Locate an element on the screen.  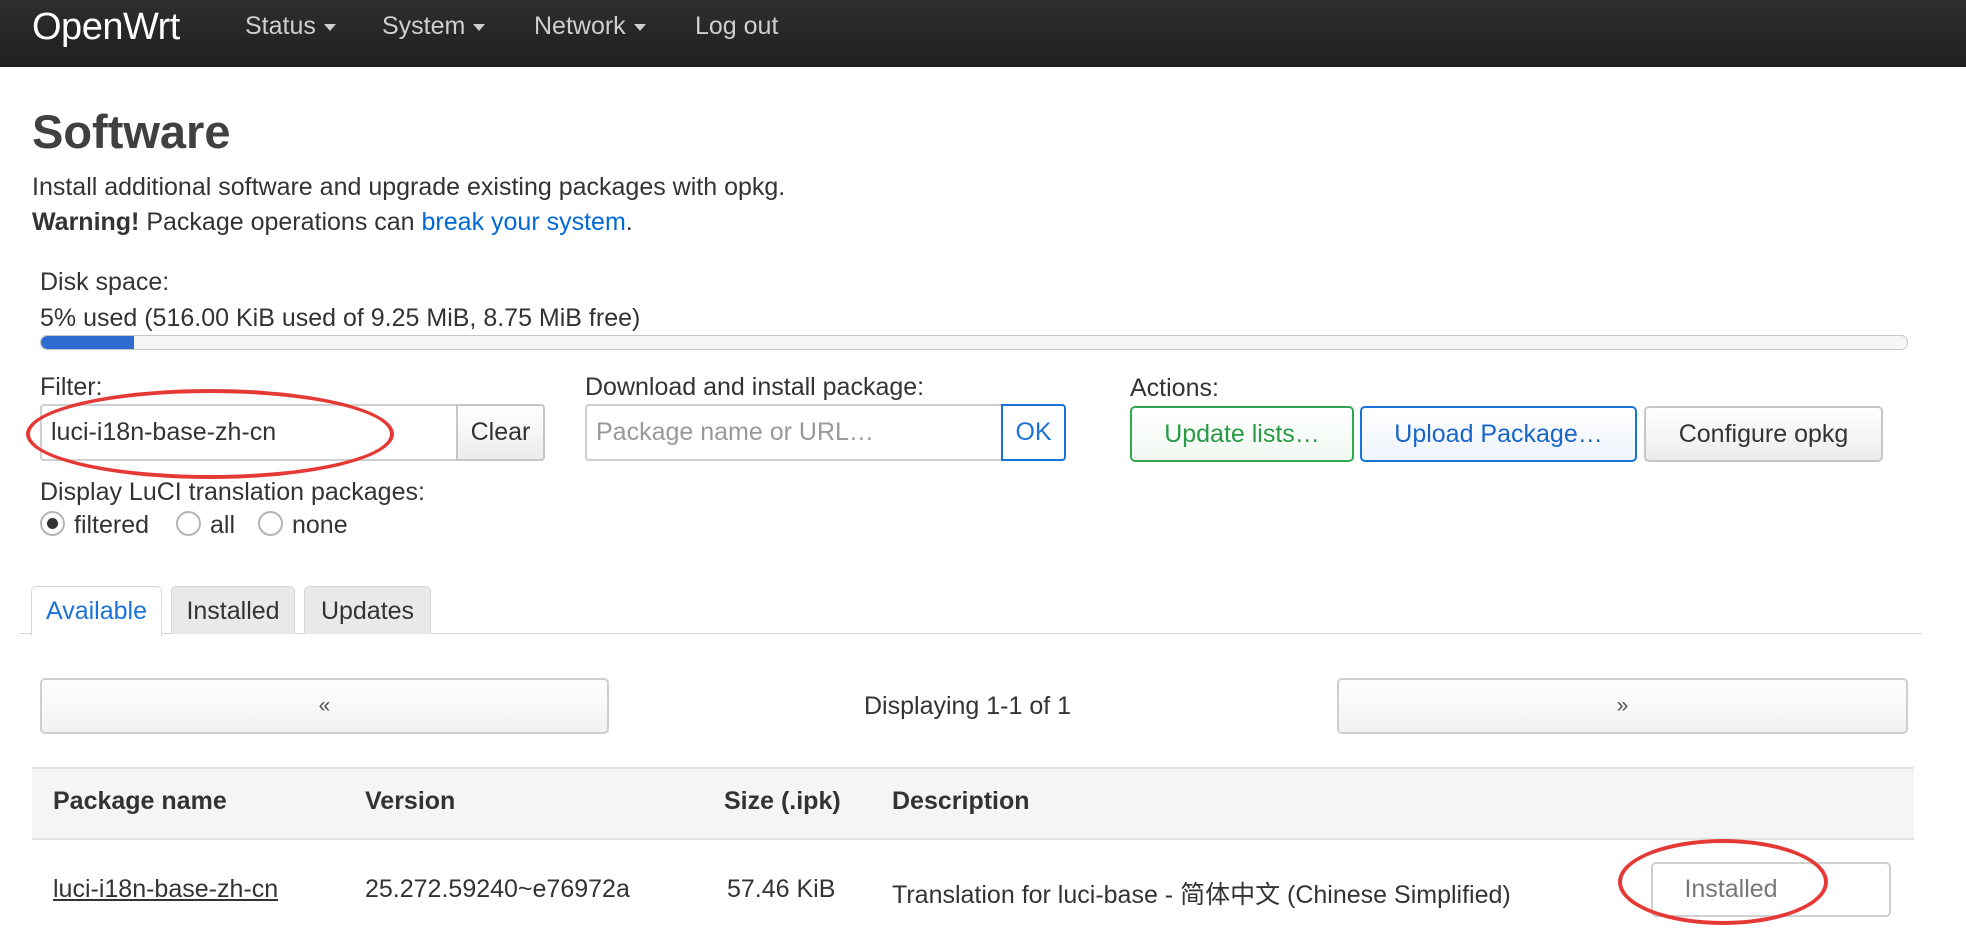
tab-updates: Updates is located at coordinates (367, 610).